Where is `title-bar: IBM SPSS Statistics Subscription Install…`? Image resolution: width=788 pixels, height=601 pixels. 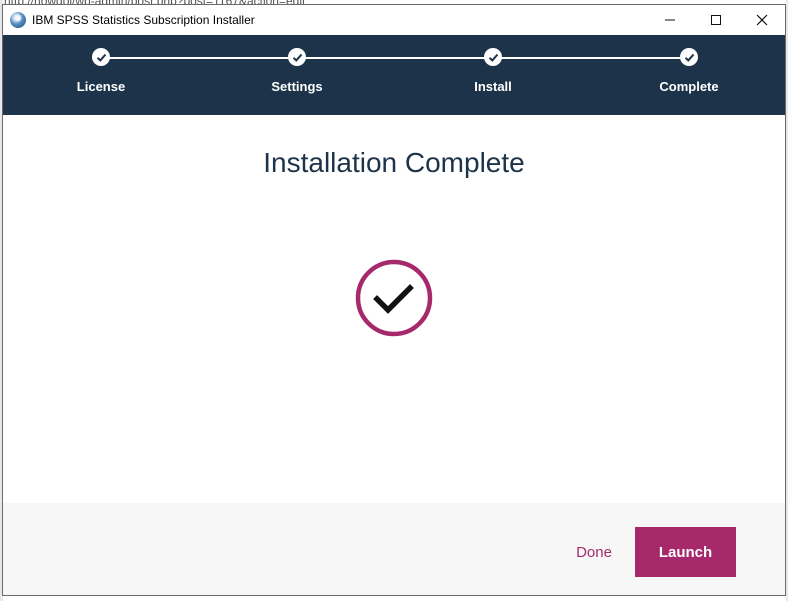
title-bar: IBM SPSS Statistics Subscription Install… is located at coordinates (394, 20).